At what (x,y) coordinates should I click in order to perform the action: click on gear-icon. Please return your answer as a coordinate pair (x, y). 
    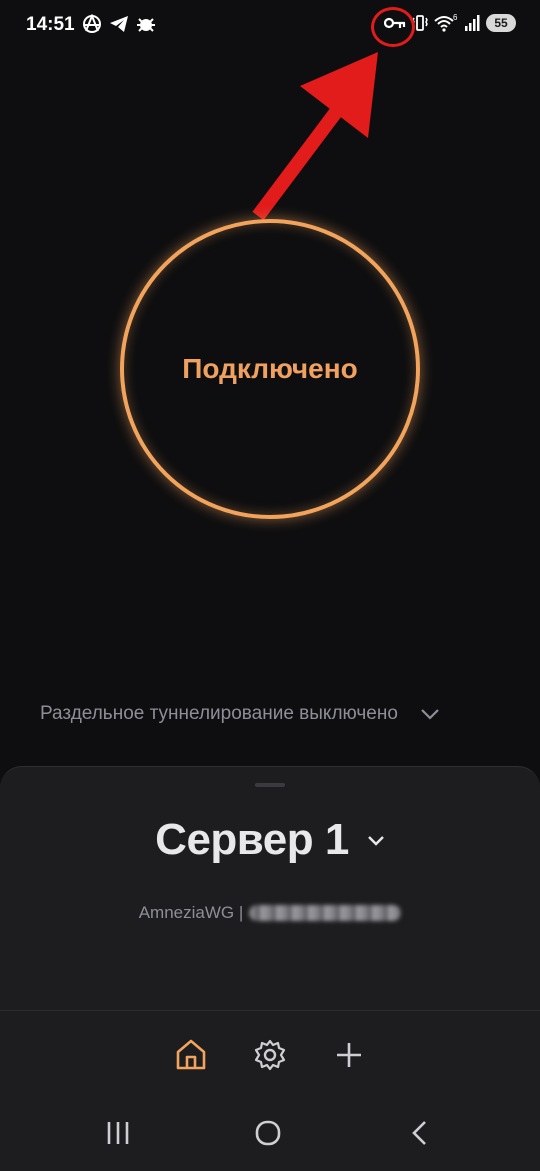
    Looking at the image, I should click on (270, 1055).